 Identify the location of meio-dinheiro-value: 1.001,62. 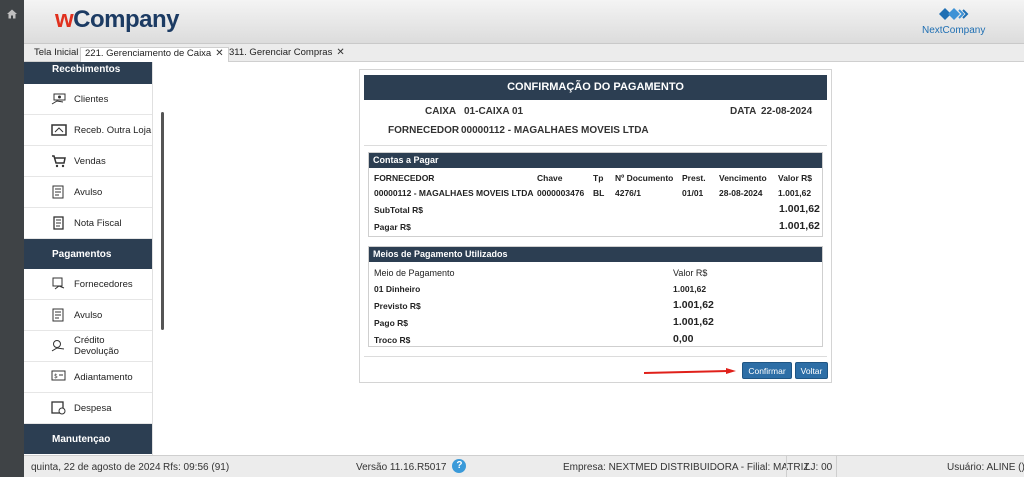
(690, 289).